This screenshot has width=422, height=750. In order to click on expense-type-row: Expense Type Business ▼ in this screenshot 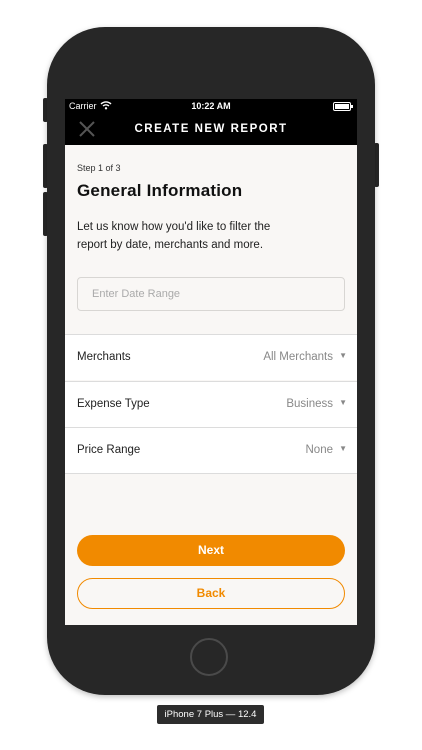, I will do `click(211, 404)`.